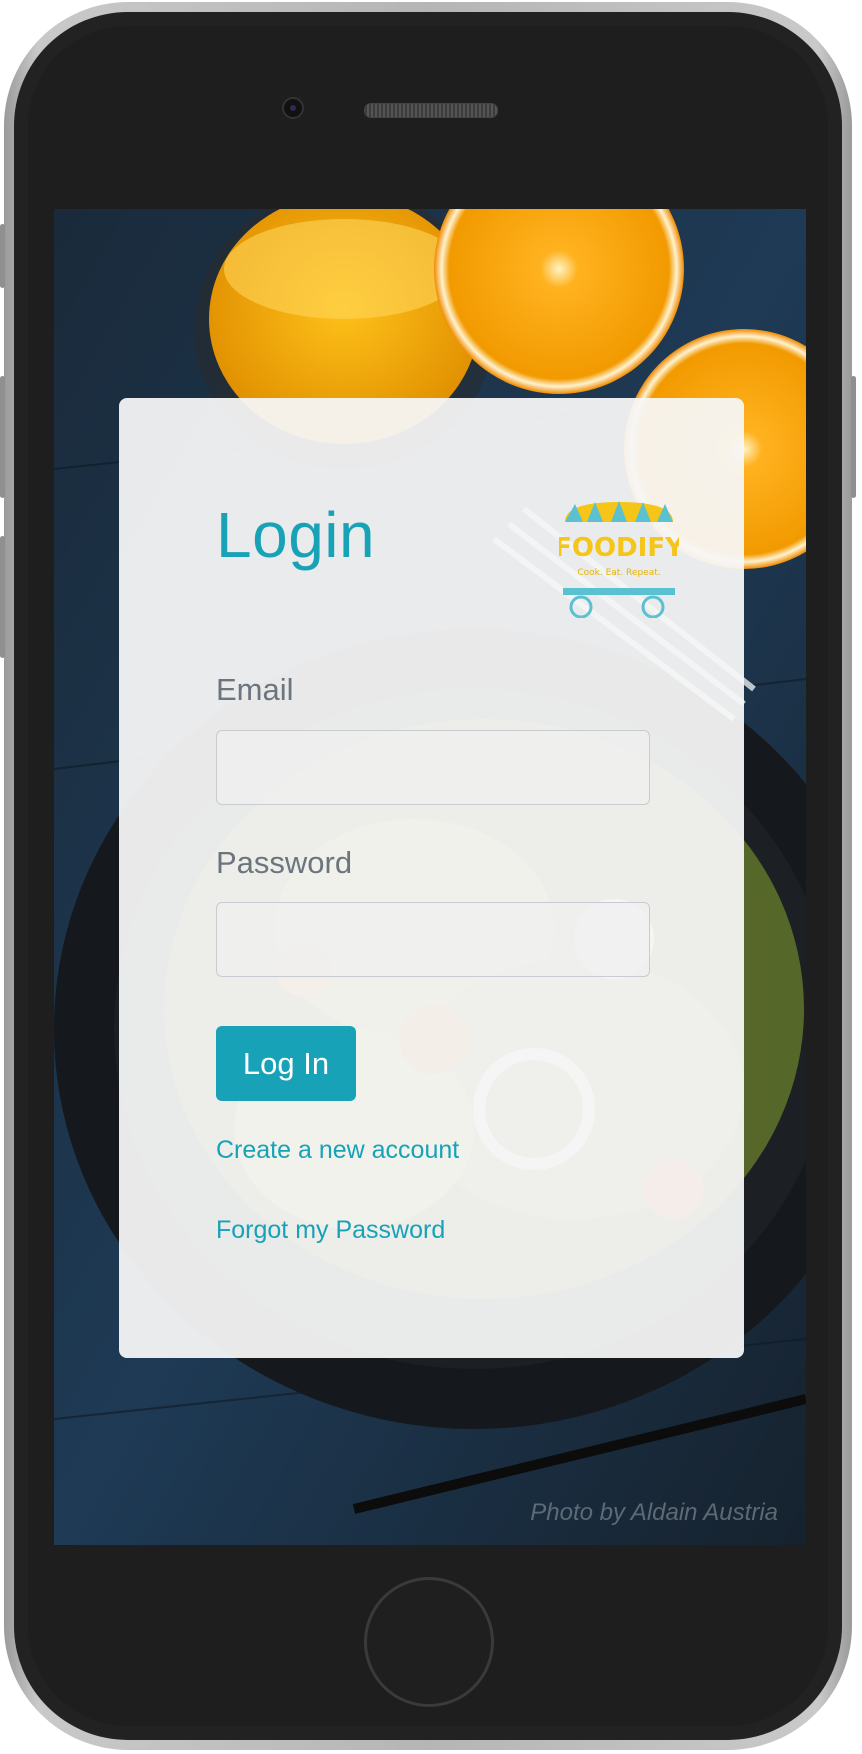  I want to click on log-in-button: Log In, so click(286, 1063).